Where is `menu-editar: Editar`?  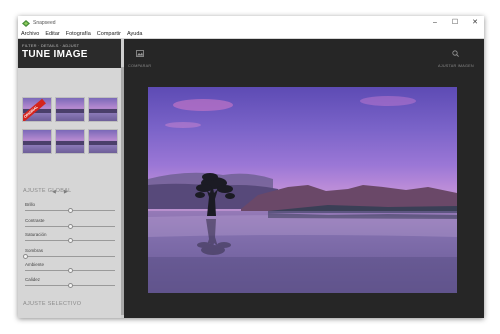
menu-editar: Editar is located at coordinates (52, 34).